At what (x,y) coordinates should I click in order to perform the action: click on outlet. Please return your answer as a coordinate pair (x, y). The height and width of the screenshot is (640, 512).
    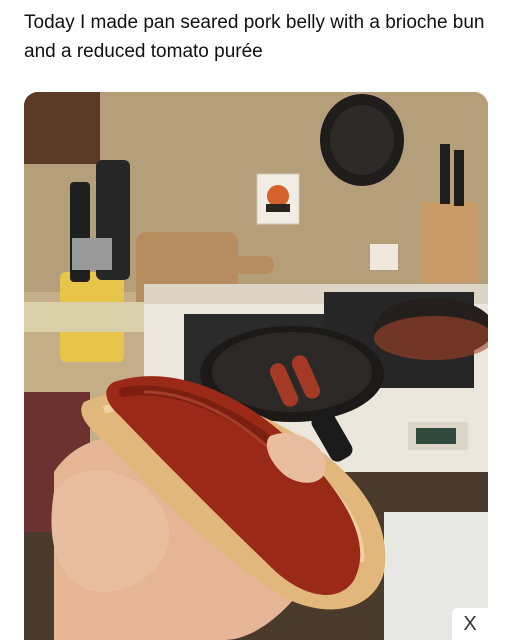
    Looking at the image, I should click on (384, 257).